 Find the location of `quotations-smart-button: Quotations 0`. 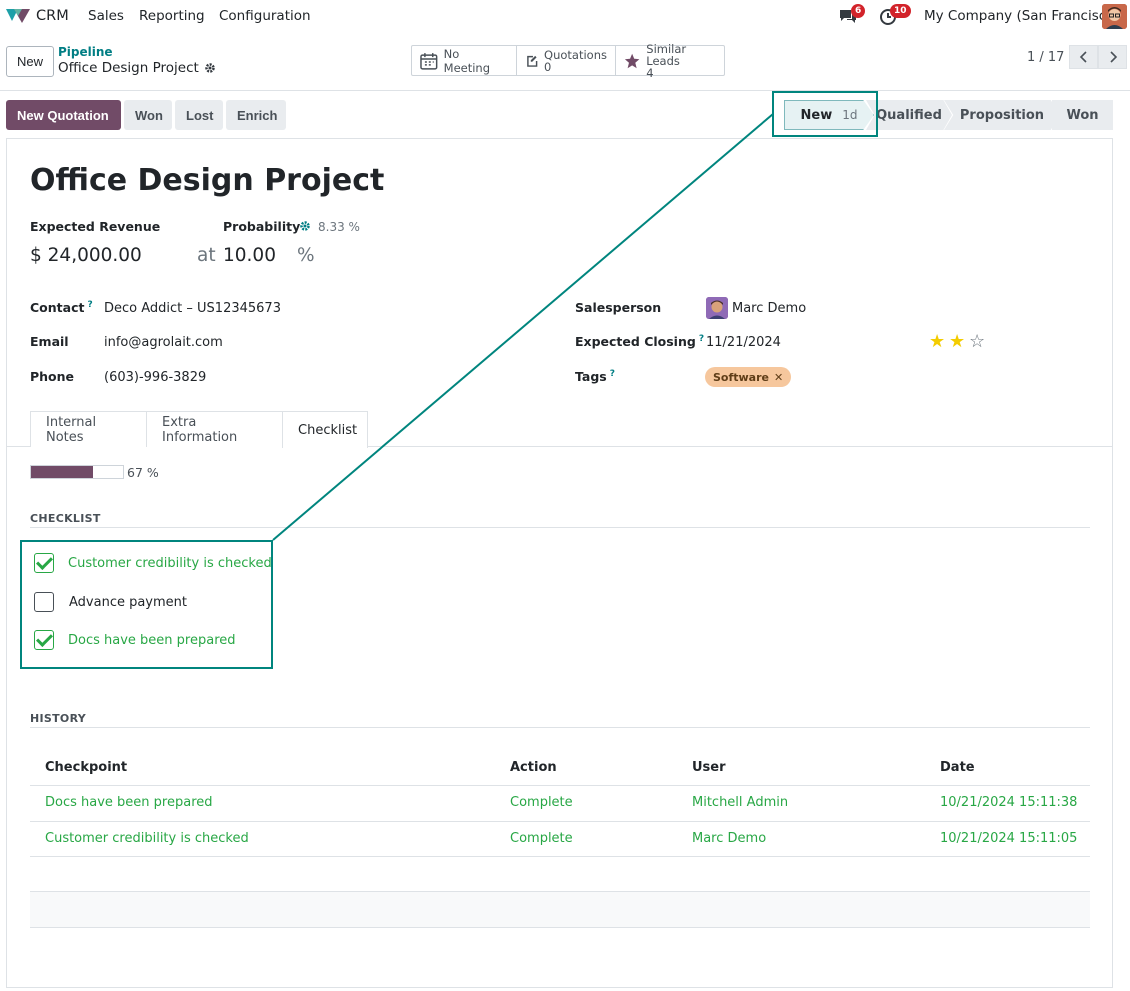

quotations-smart-button: Quotations 0 is located at coordinates (566, 60).